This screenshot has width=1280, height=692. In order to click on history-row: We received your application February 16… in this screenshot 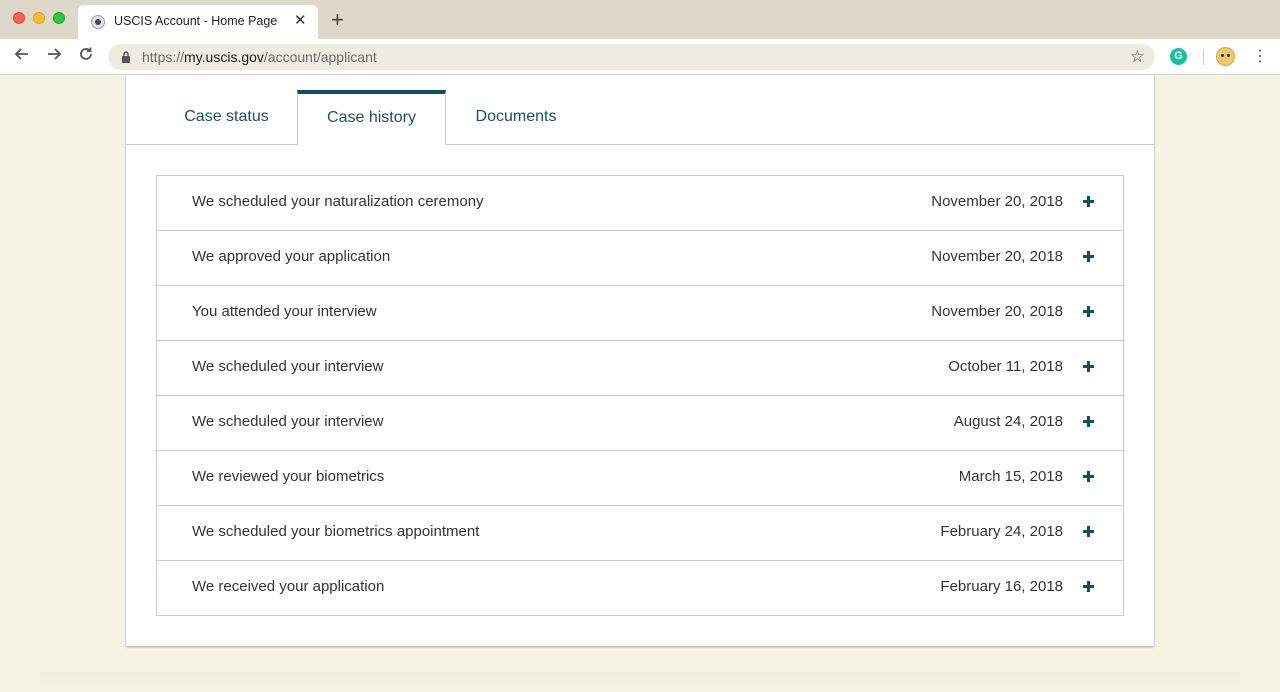, I will do `click(640, 588)`.